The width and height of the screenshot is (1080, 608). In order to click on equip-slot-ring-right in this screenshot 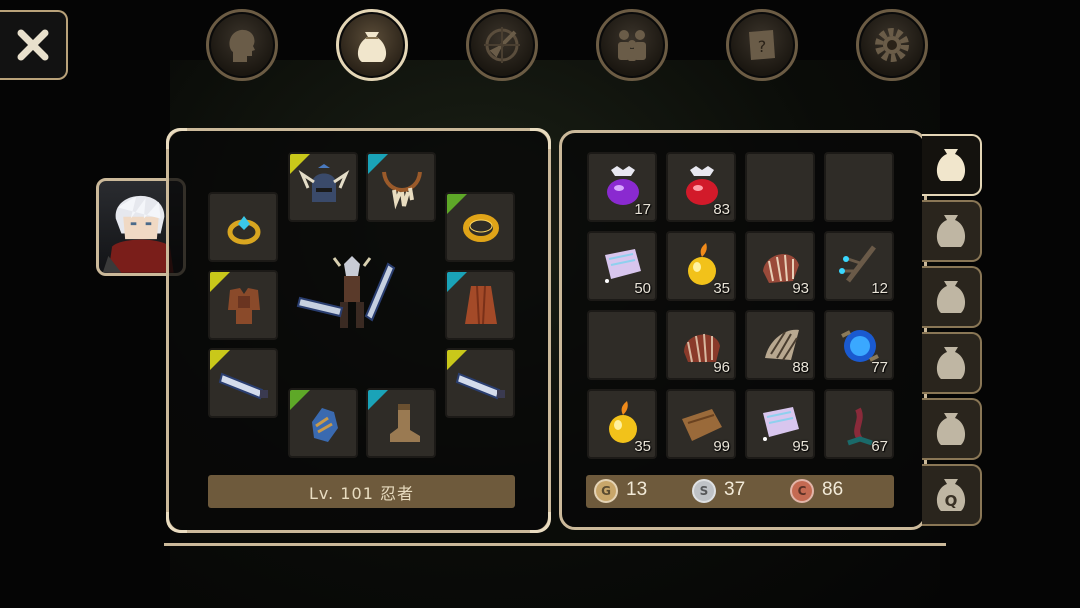, I will do `click(480, 227)`.